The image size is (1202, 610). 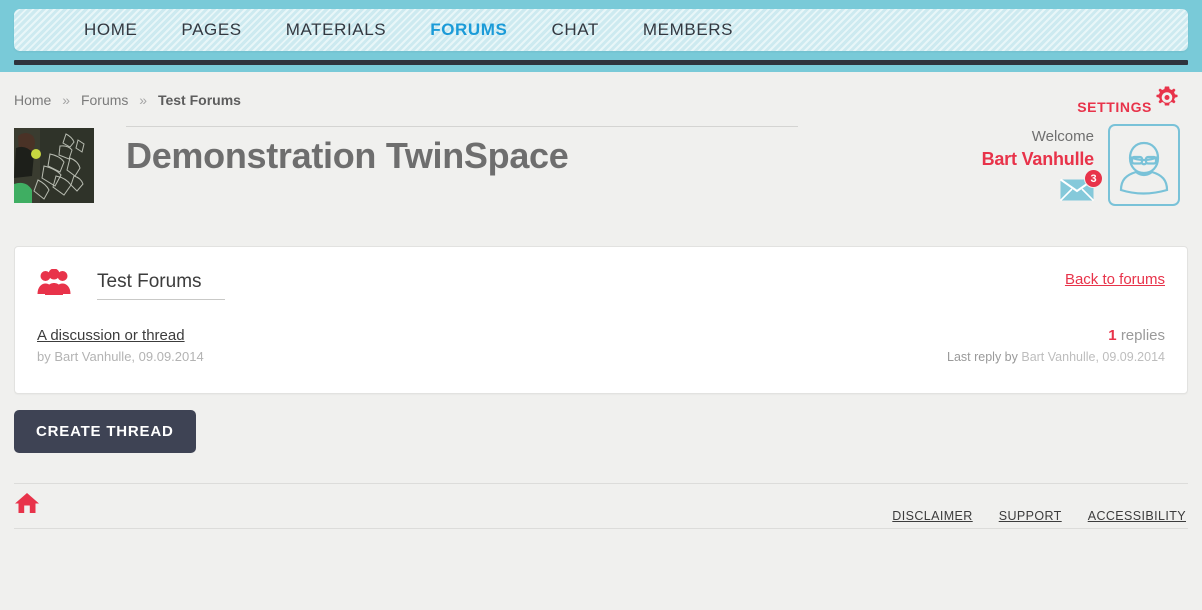 What do you see at coordinates (149, 281) in the screenshot?
I see `forum-name: Test Forums` at bounding box center [149, 281].